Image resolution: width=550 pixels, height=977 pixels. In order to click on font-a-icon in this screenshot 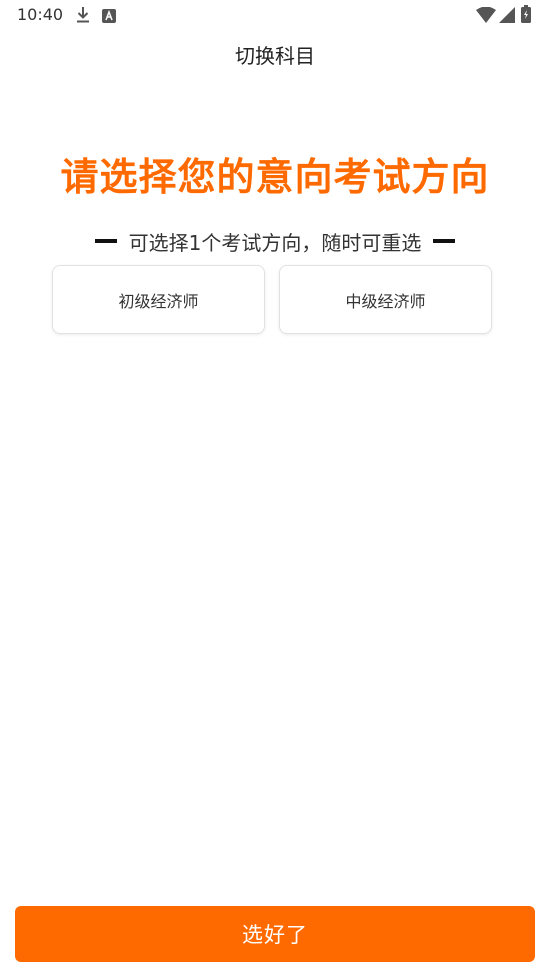, I will do `click(109, 17)`.